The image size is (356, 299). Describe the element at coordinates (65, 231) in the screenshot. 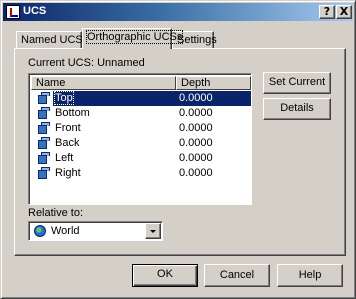

I see `relative-to-value: World` at that location.